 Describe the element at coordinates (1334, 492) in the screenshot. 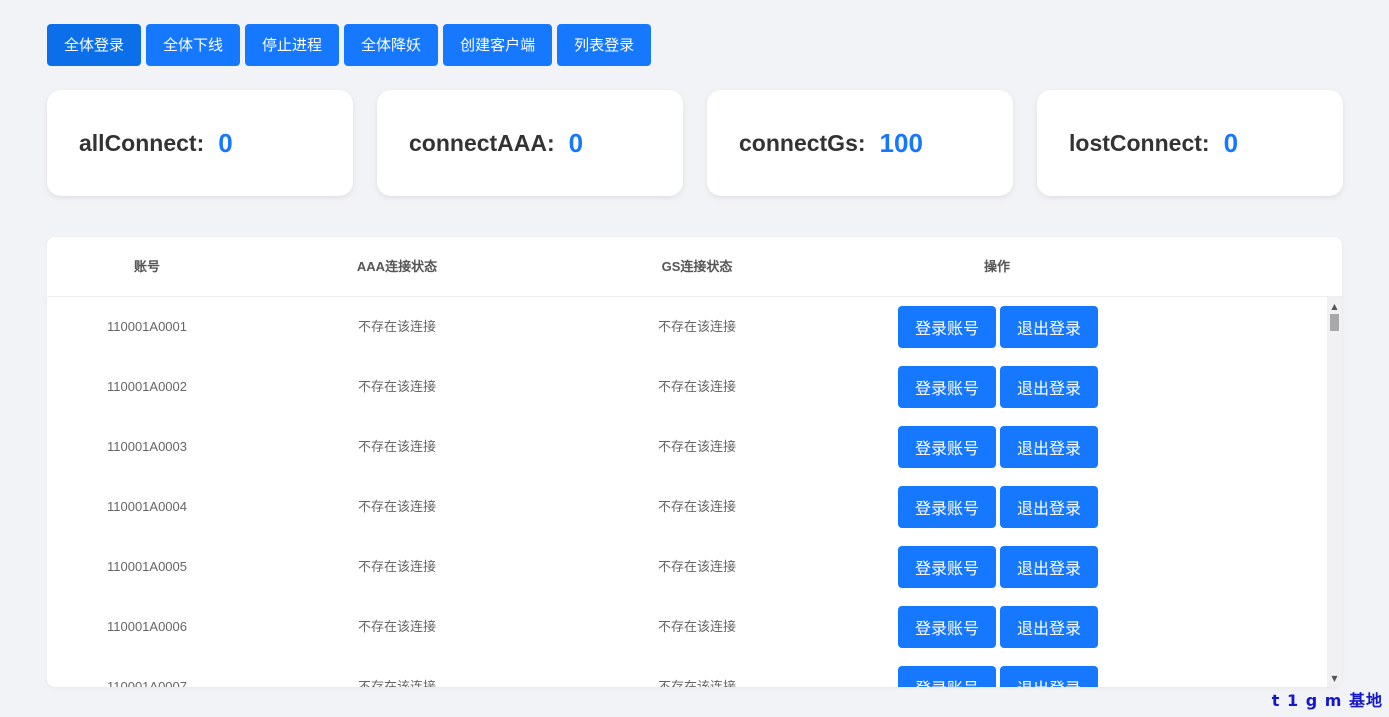

I see `table-scrollbar: ▲ ▼` at that location.